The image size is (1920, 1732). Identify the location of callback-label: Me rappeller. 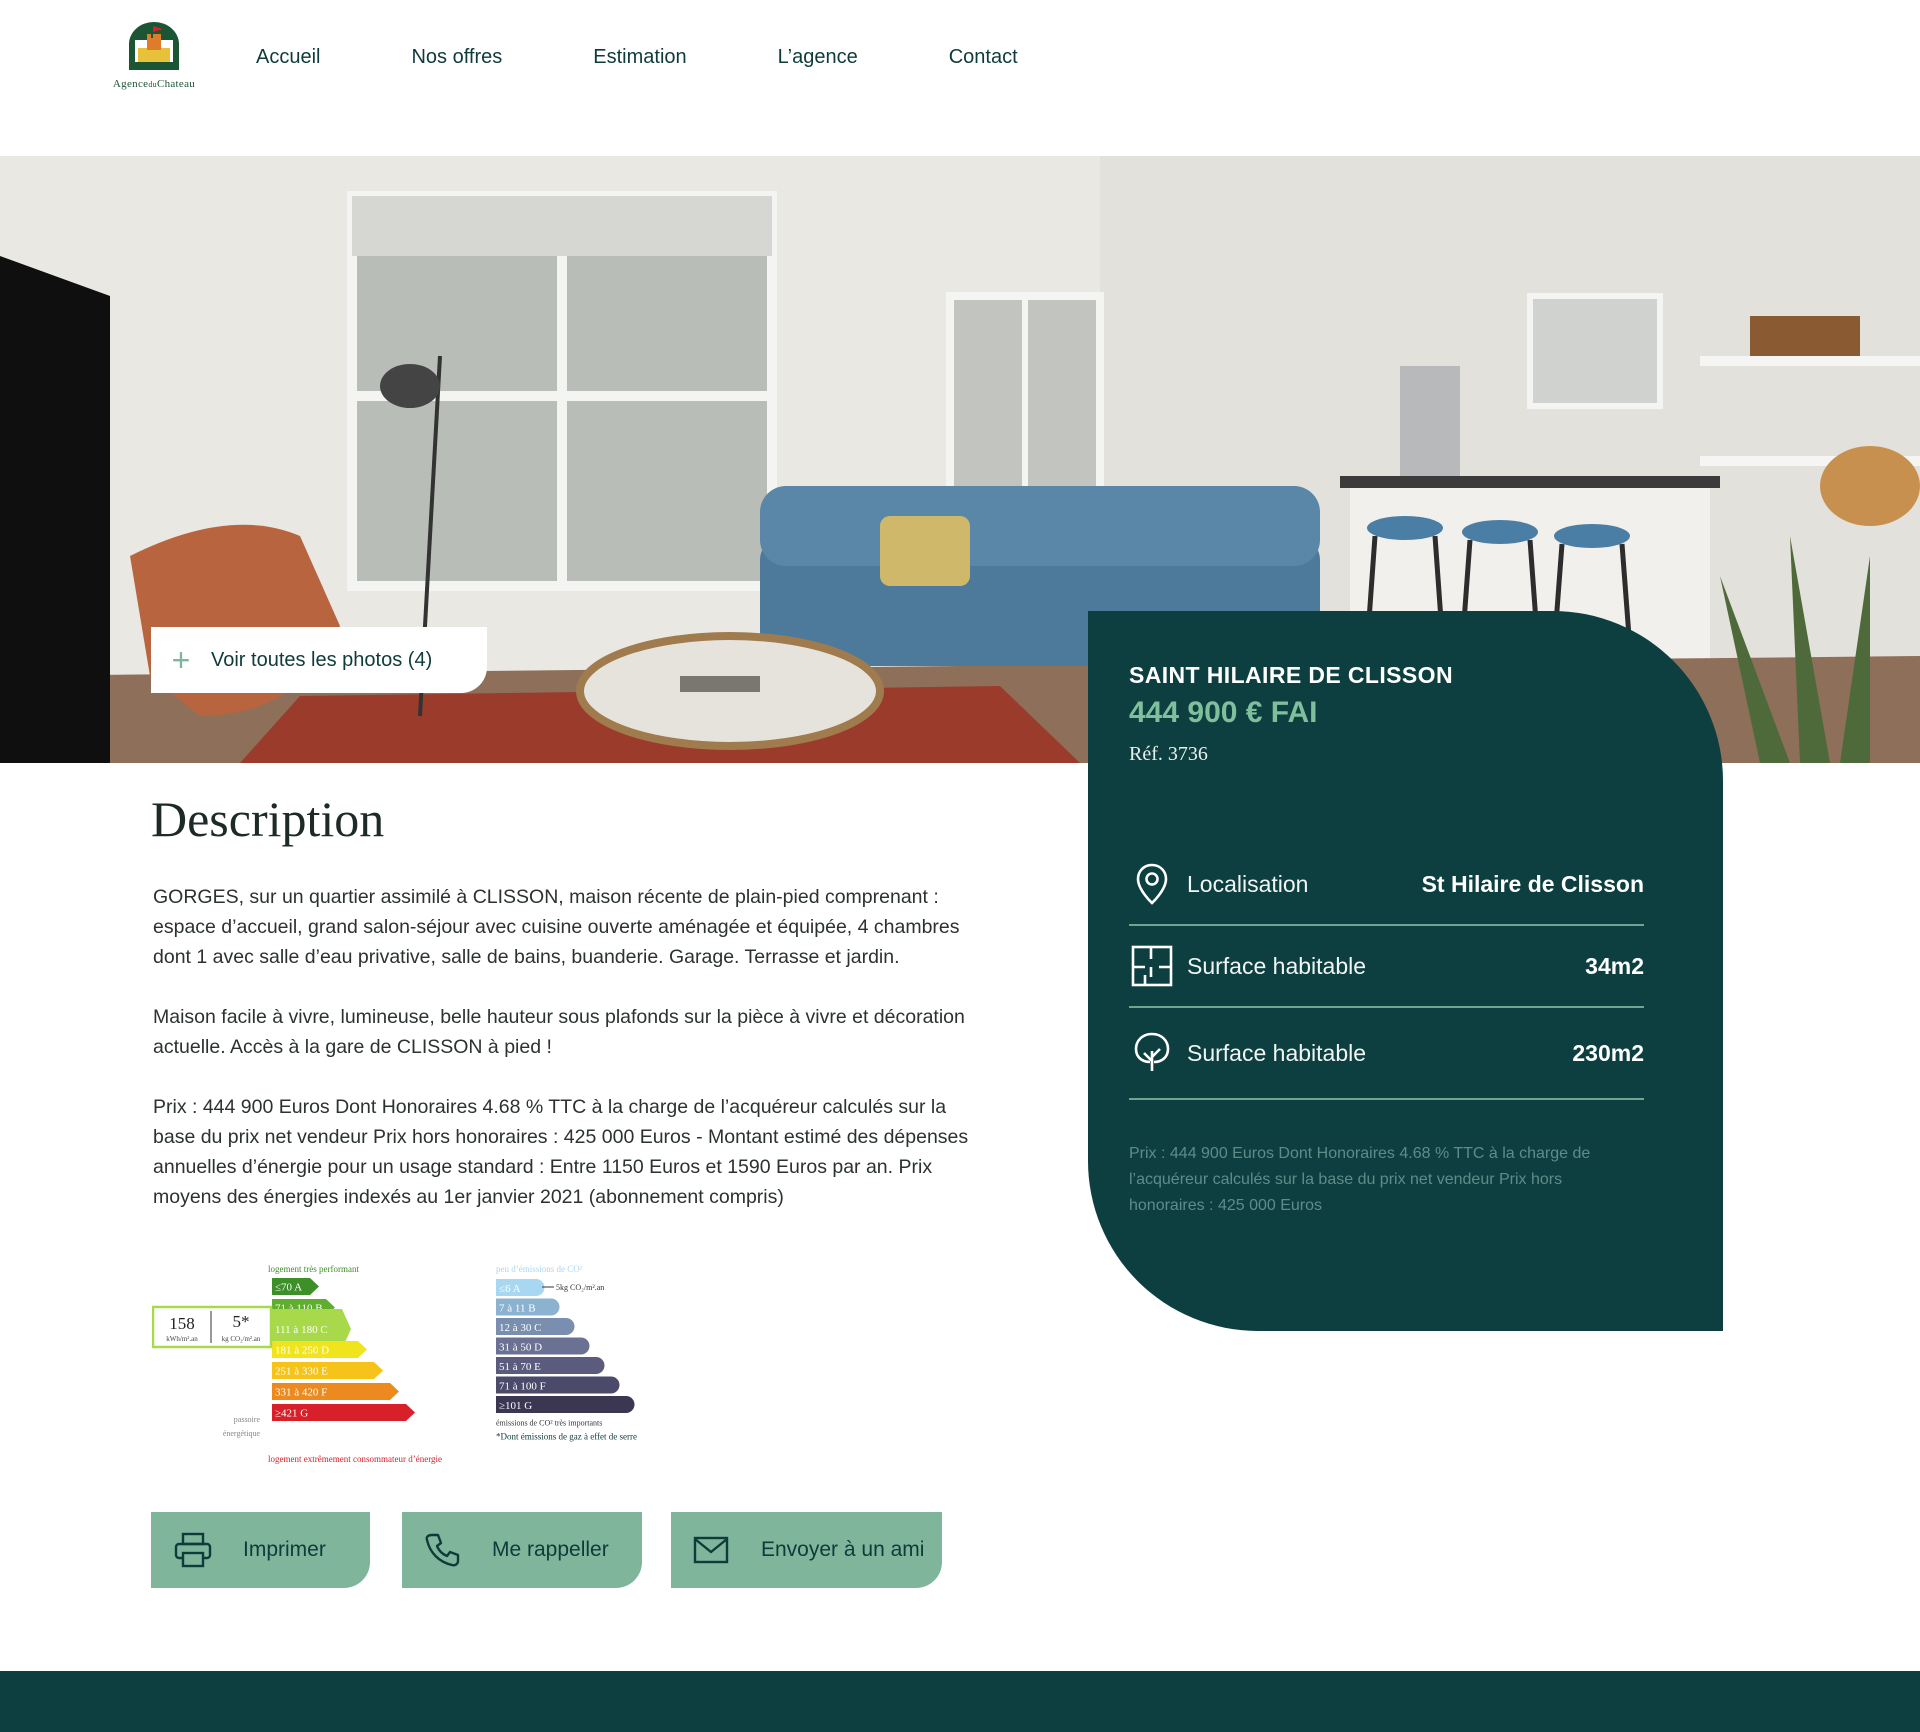
(550, 1549).